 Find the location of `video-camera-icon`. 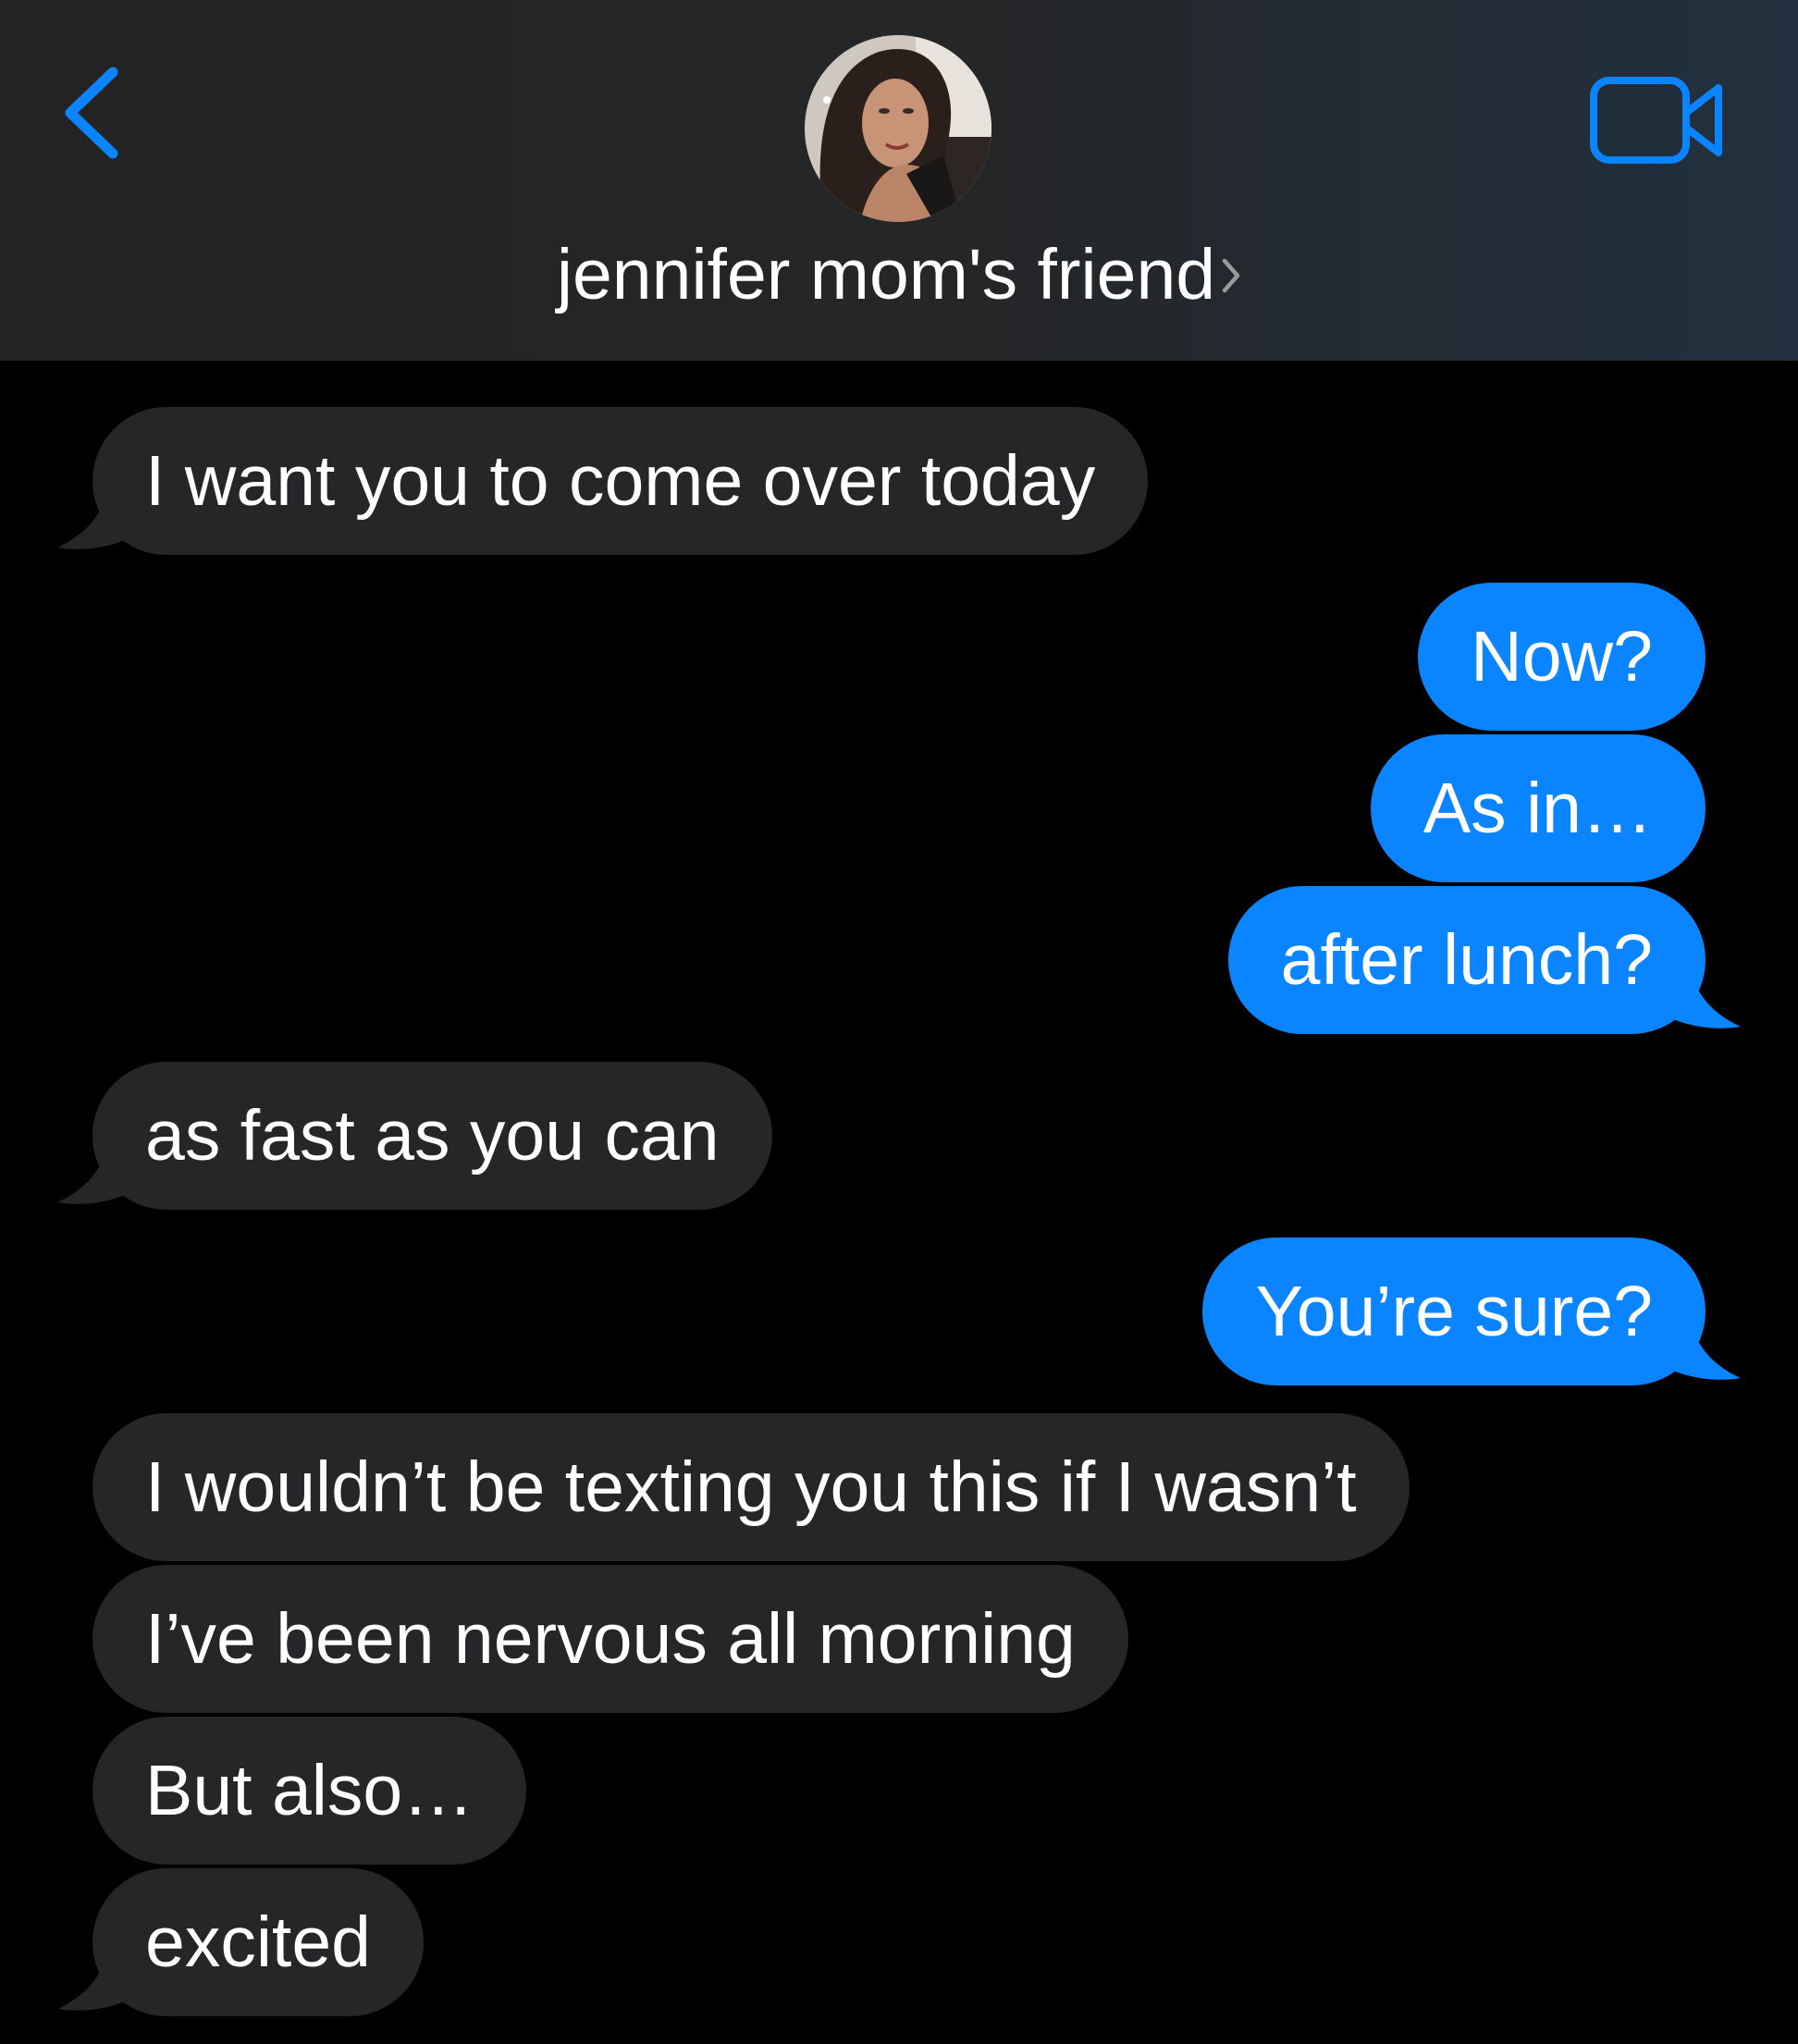

video-camera-icon is located at coordinates (1656, 120).